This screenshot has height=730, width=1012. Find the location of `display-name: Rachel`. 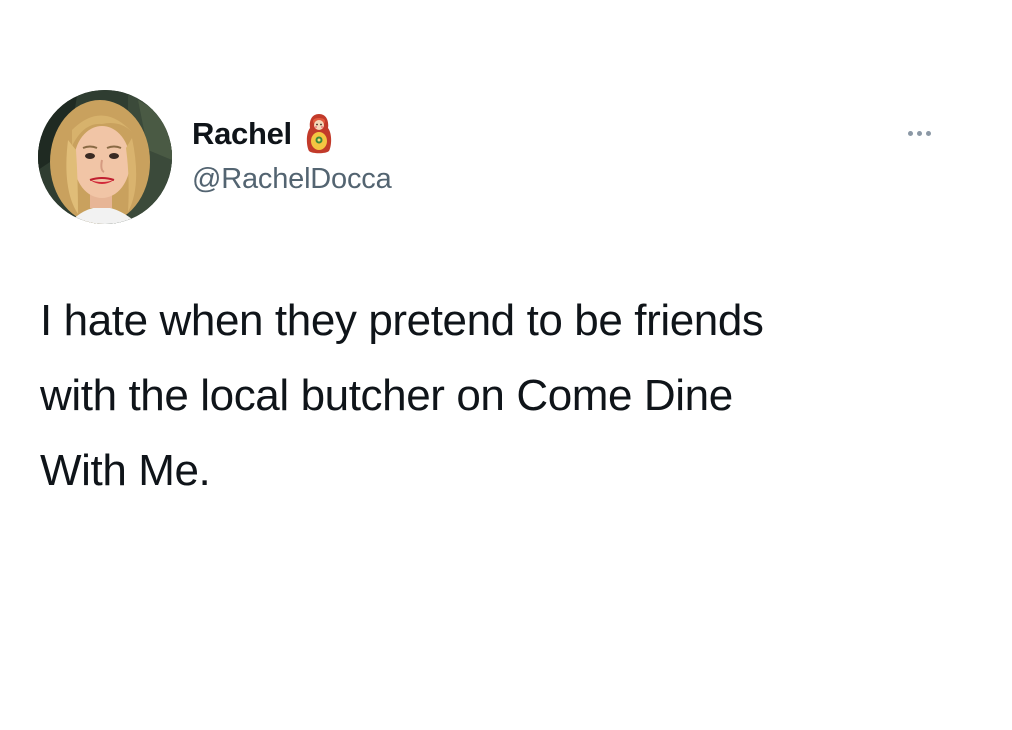

display-name: Rachel is located at coordinates (242, 134).